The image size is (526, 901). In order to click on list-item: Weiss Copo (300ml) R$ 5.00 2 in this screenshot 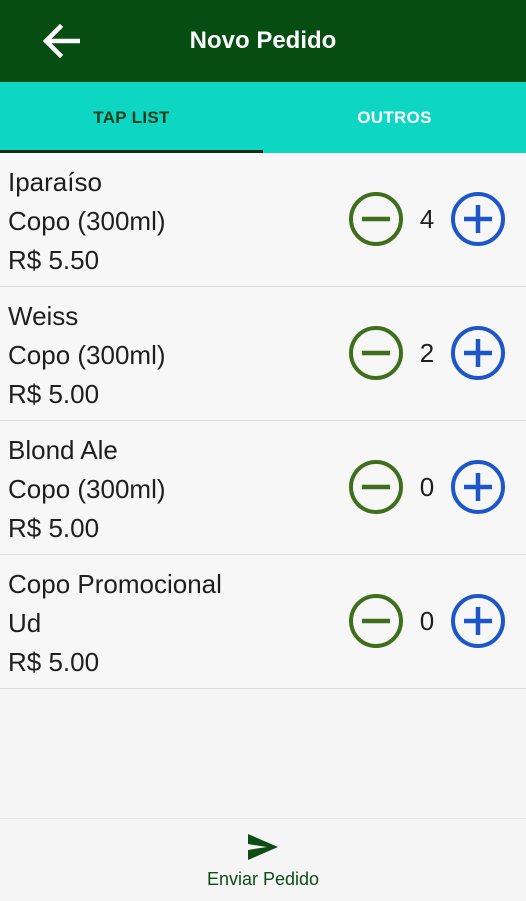, I will do `click(263, 354)`.